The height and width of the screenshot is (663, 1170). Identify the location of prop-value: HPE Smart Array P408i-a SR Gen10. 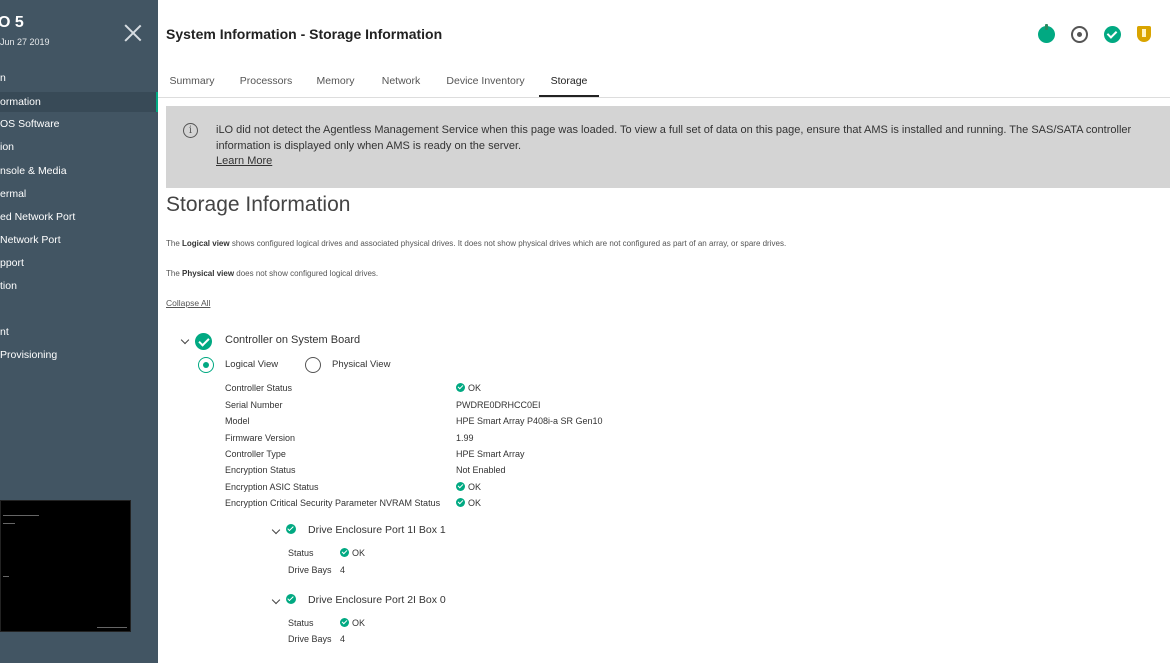
(529, 421).